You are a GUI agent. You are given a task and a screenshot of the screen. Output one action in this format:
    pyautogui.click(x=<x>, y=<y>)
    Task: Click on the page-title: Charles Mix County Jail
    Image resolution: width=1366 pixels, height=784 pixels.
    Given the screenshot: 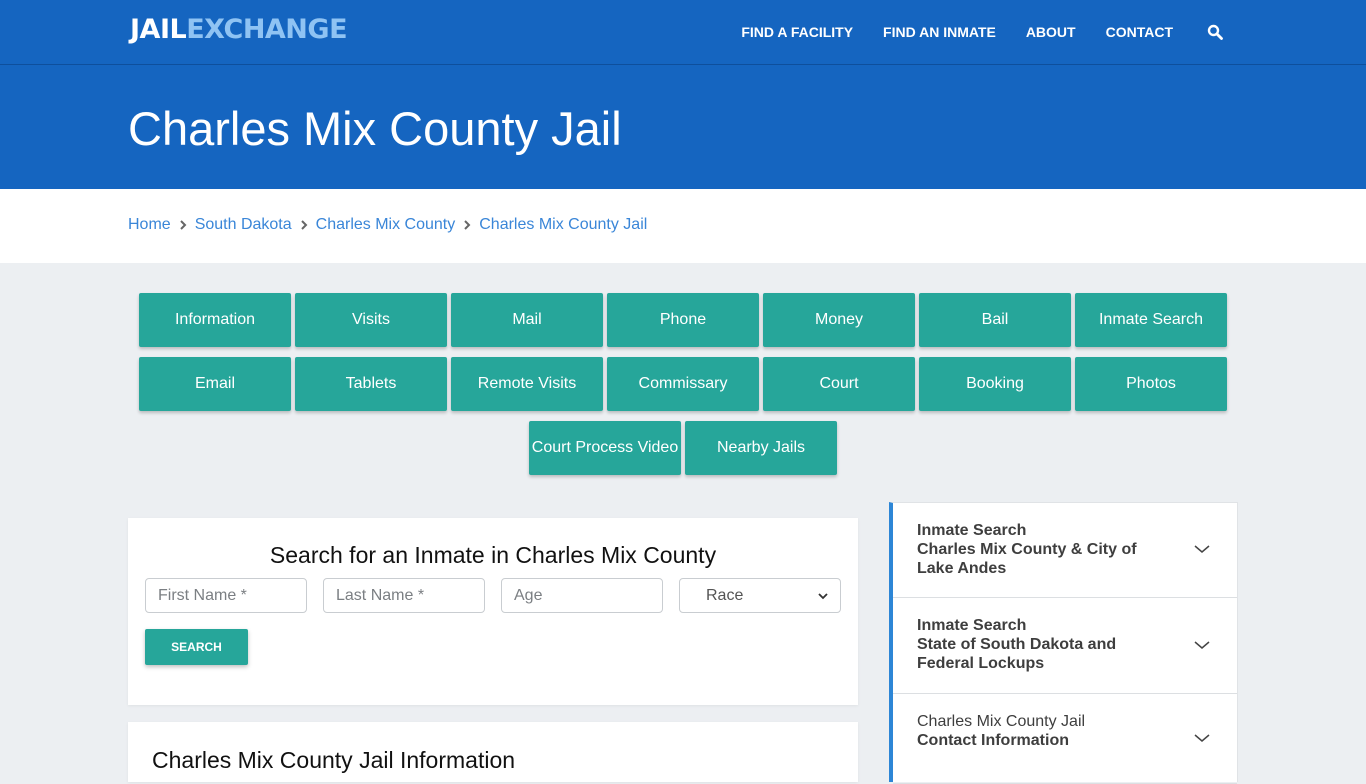 What is the action you would take?
    pyautogui.click(x=375, y=128)
    